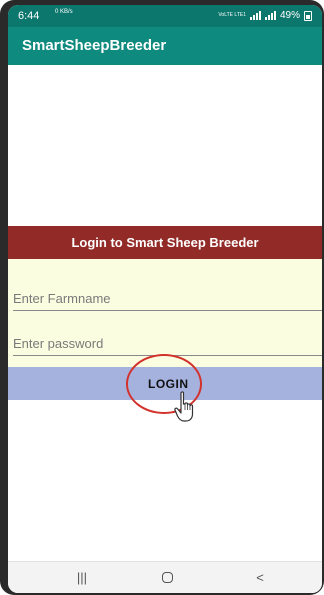  Describe the element at coordinates (289, 15) in the screenshot. I see `battery-percent: 49%` at that location.